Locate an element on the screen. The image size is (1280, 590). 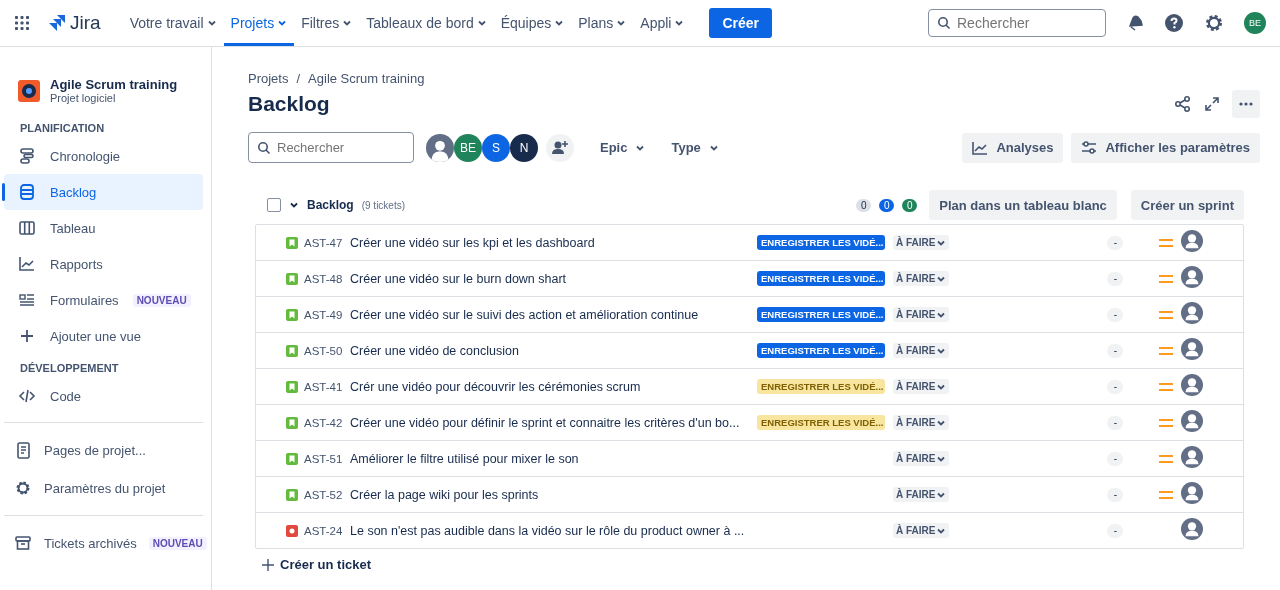
issue-key: AST-24 is located at coordinates (323, 530).